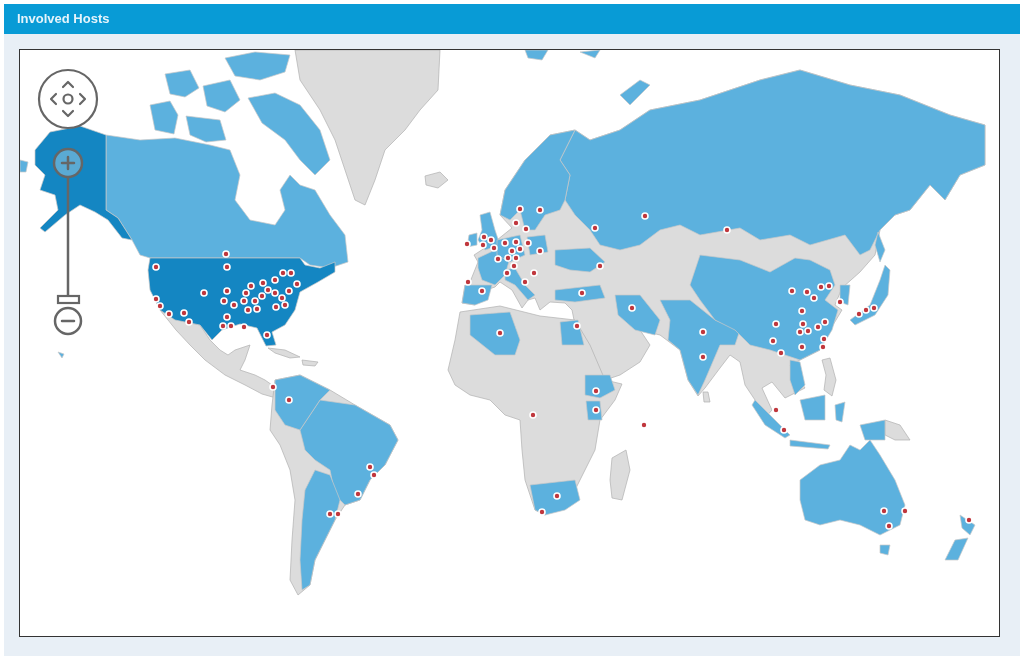  What do you see at coordinates (68, 241) in the screenshot?
I see `zoom-slider-track` at bounding box center [68, 241].